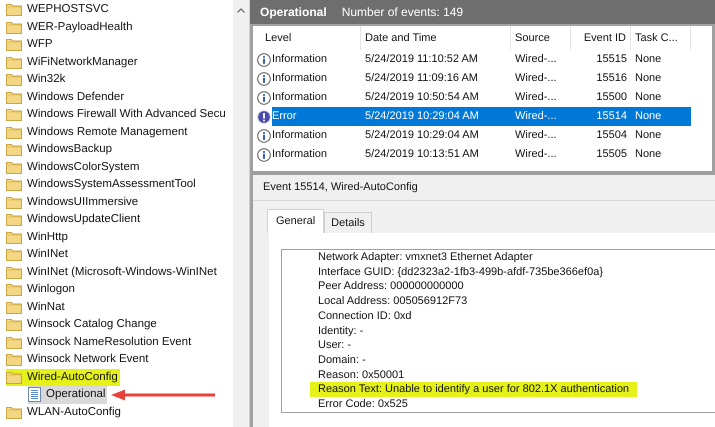 The width and height of the screenshot is (715, 427). What do you see at coordinates (348, 222) in the screenshot?
I see `tab: Details` at bounding box center [348, 222].